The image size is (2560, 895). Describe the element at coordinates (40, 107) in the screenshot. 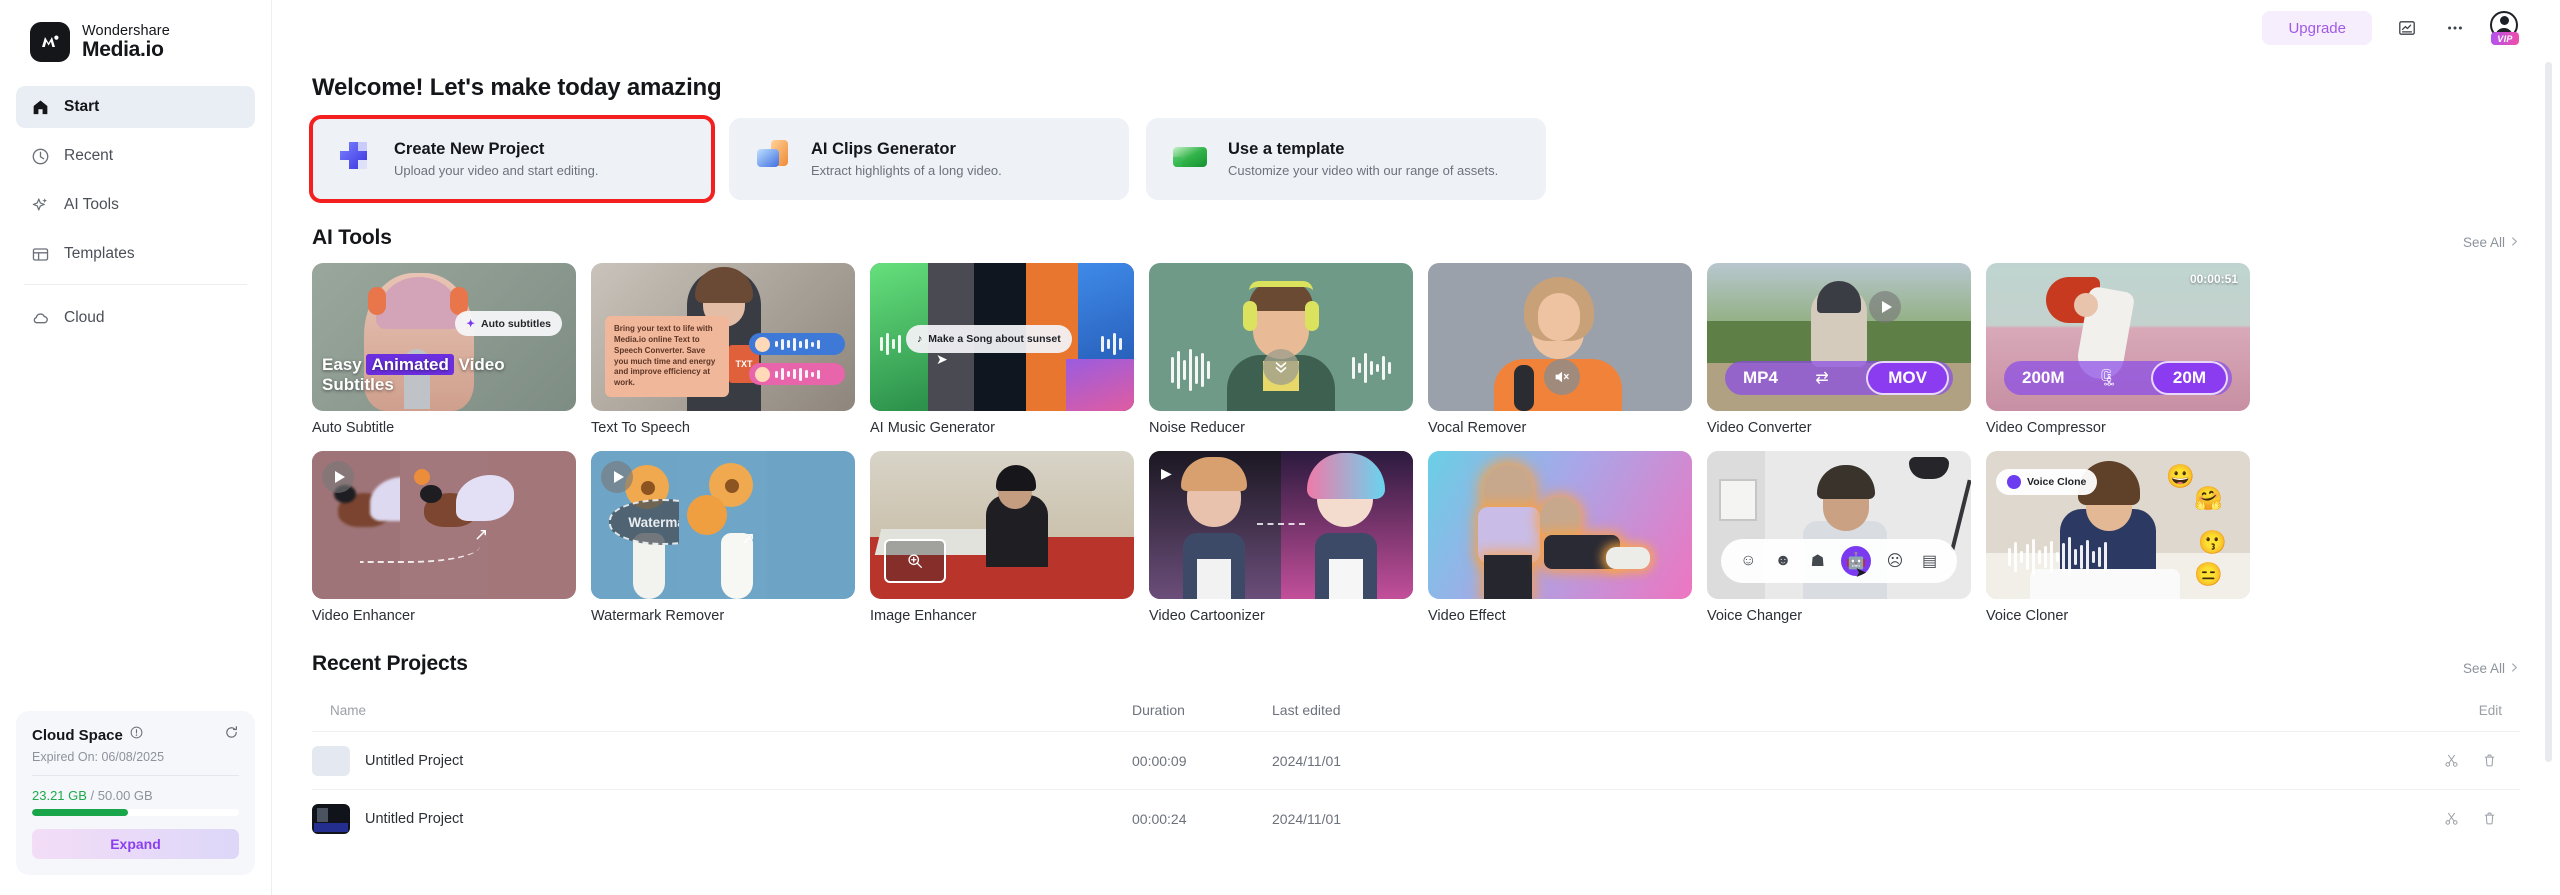

I see `home-icon` at that location.